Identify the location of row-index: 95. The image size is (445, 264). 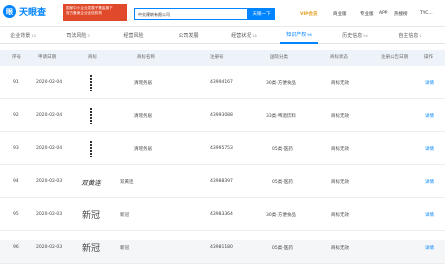
(16, 214).